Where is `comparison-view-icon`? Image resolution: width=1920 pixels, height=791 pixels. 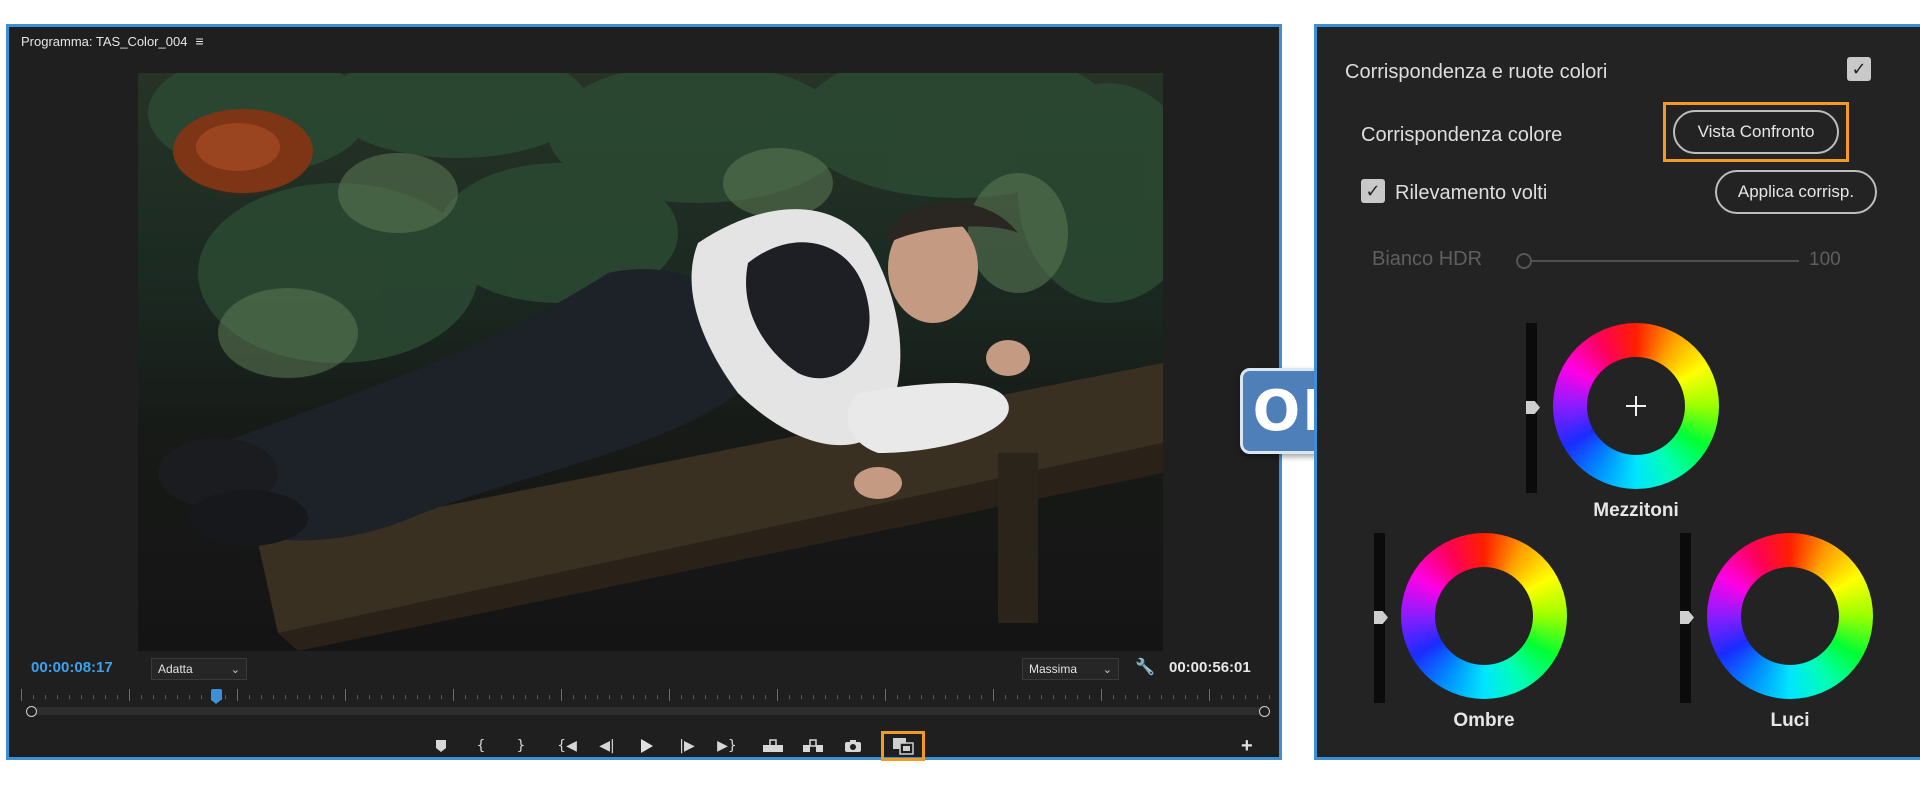 comparison-view-icon is located at coordinates (903, 746).